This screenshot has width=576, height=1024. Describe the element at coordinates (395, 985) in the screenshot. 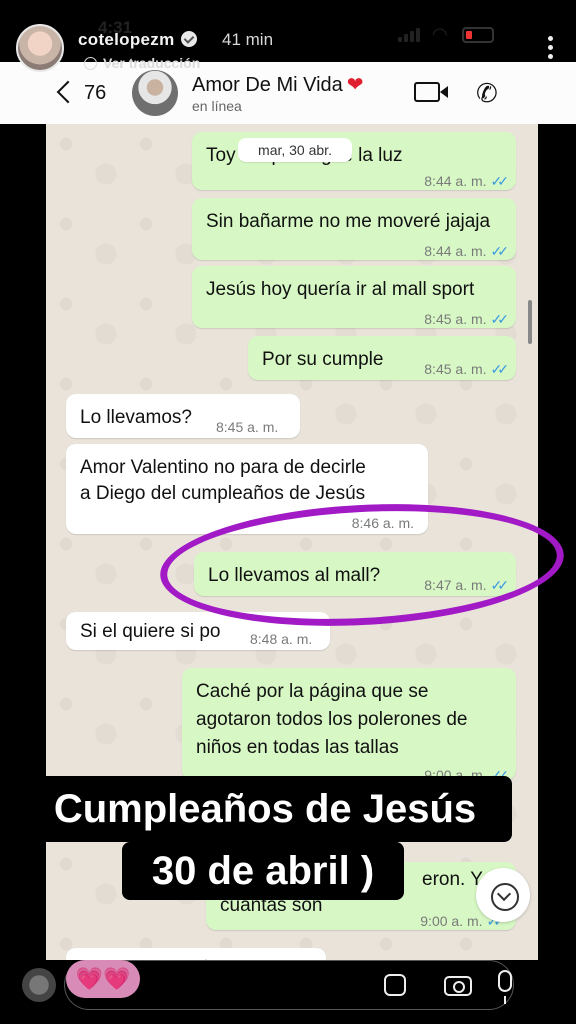

I see `sticker-icon` at that location.